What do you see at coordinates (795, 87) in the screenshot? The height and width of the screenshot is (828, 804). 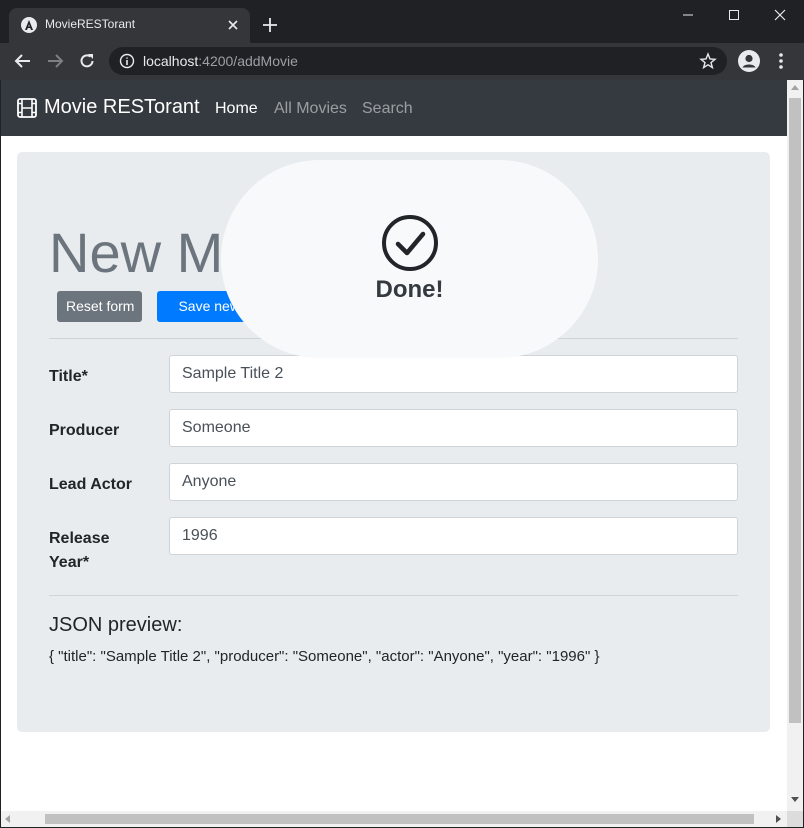 I see `scroll-up-icon` at bounding box center [795, 87].